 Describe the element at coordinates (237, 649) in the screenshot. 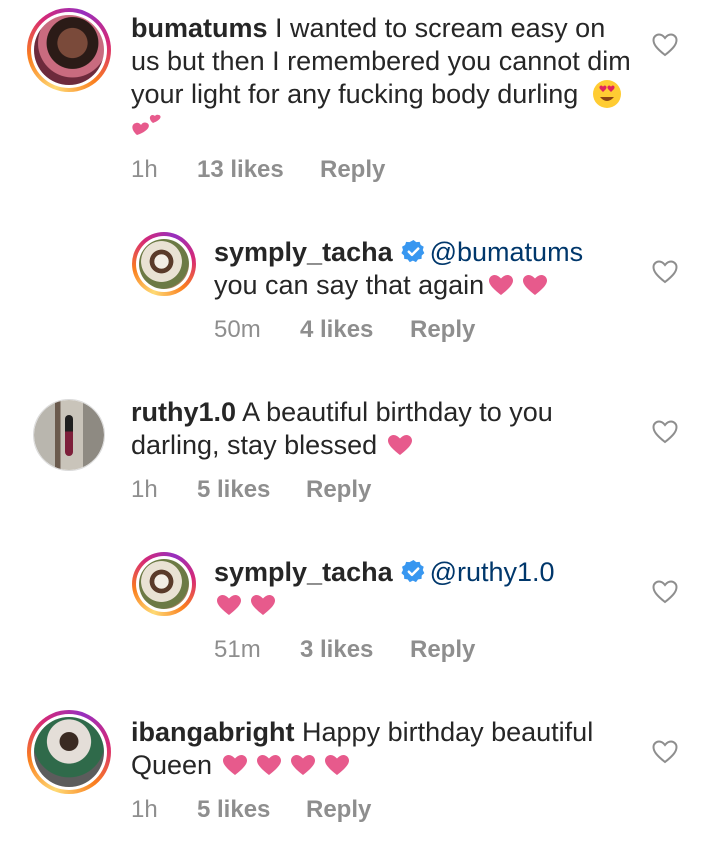

I see `comment-time: 51m` at that location.